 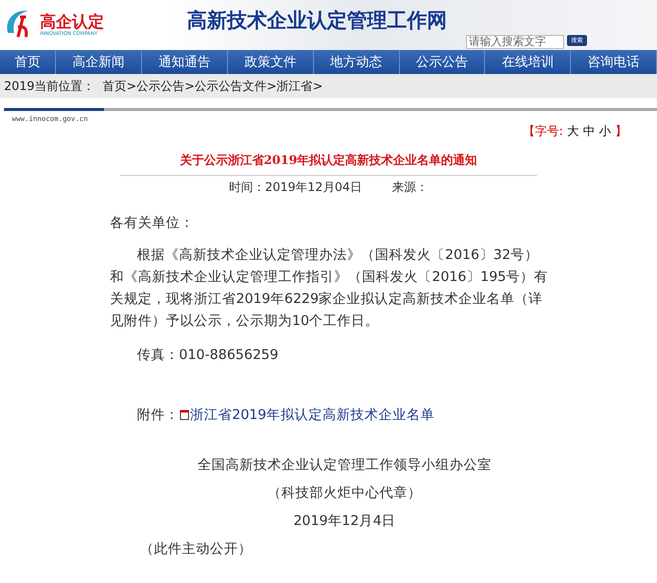 What do you see at coordinates (235, 86) in the screenshot?
I see `breadcrumb-link: 公示公告文件>` at bounding box center [235, 86].